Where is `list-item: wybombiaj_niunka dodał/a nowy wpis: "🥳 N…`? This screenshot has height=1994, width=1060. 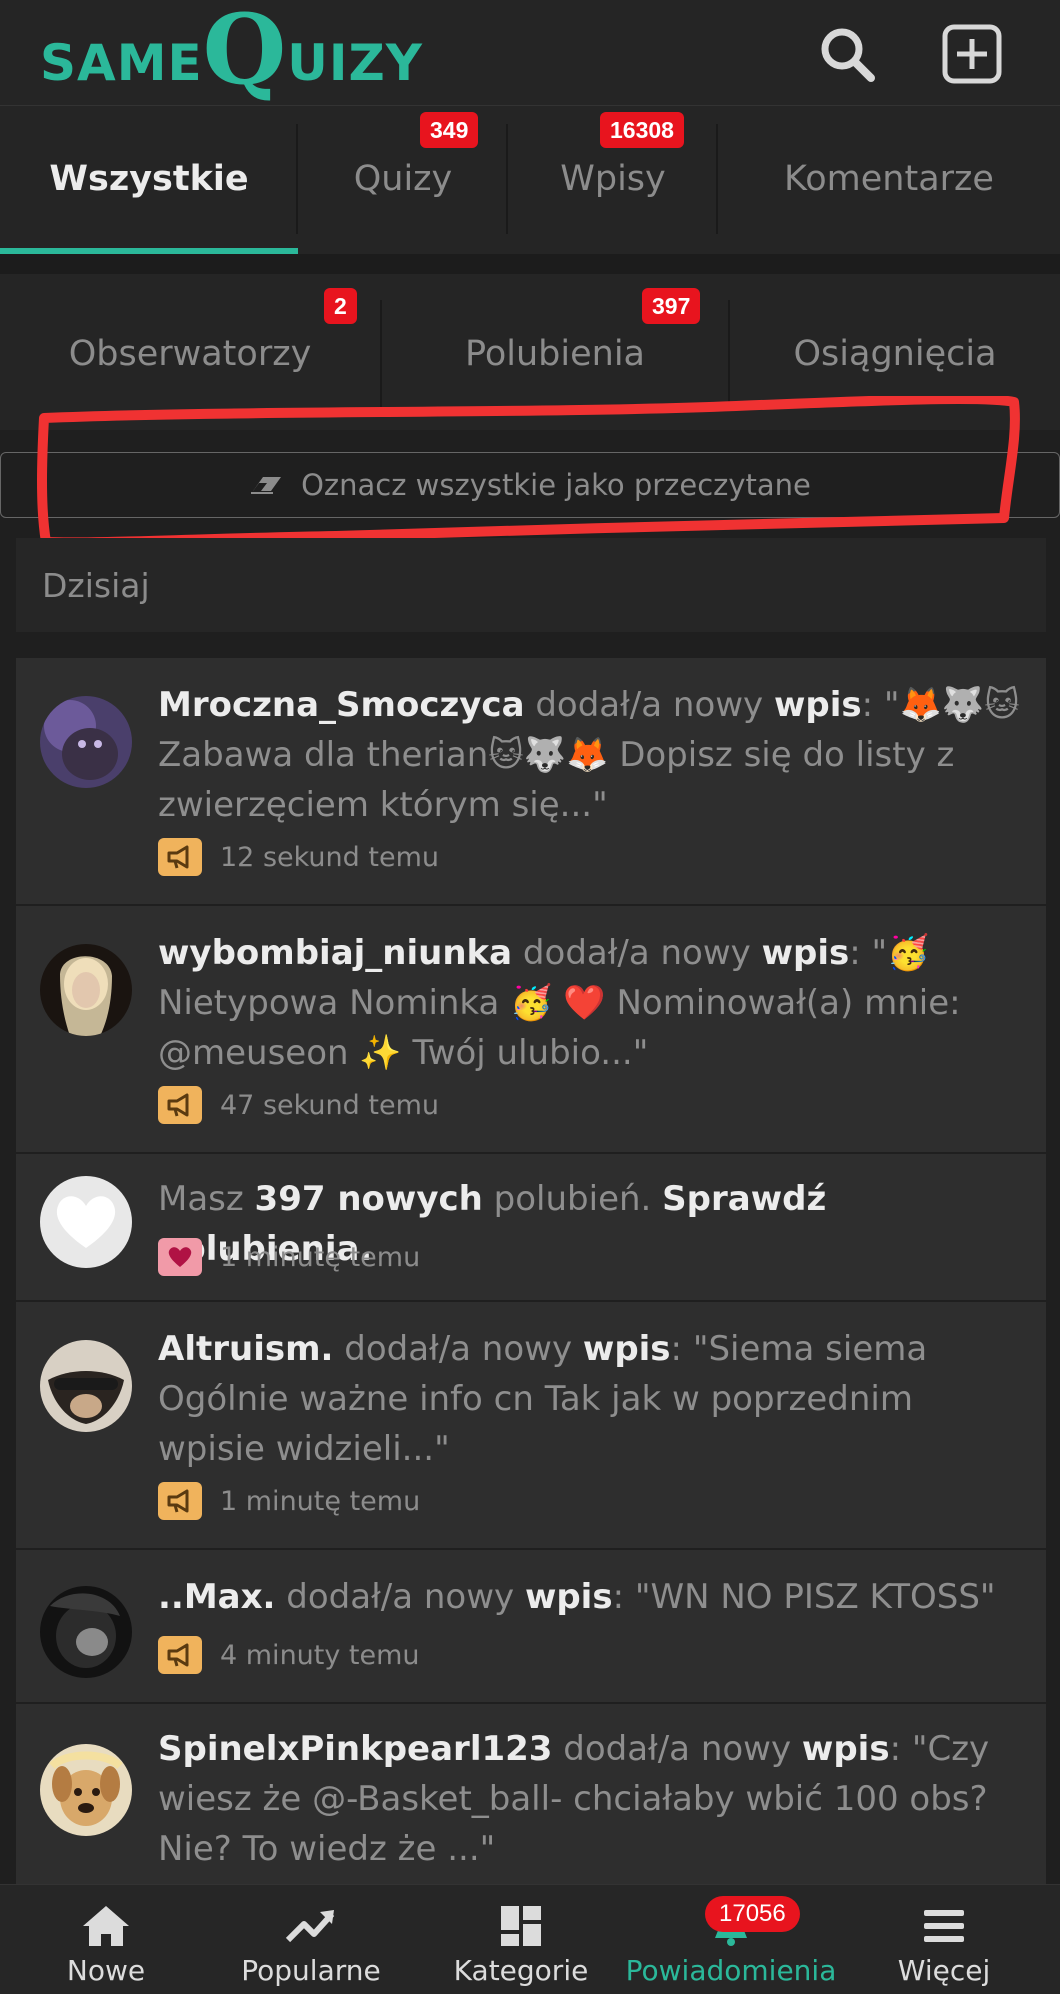
list-item: wybombiaj_niunka dodał/a nowy wpis: "🥳 N… is located at coordinates (531, 1030).